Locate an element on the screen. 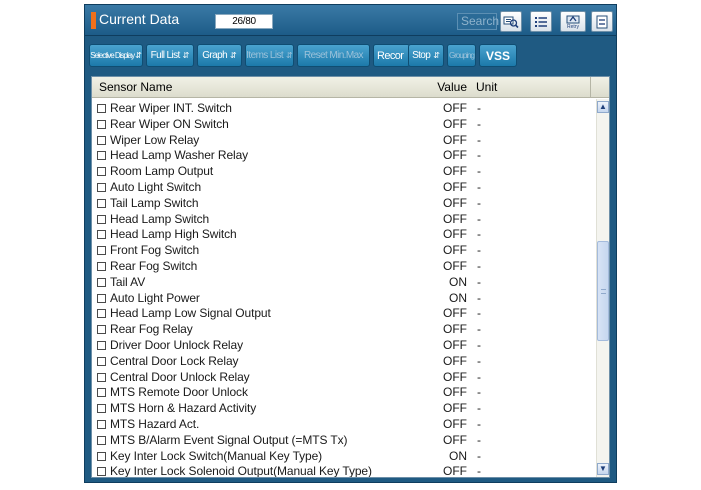  list-button is located at coordinates (541, 21).